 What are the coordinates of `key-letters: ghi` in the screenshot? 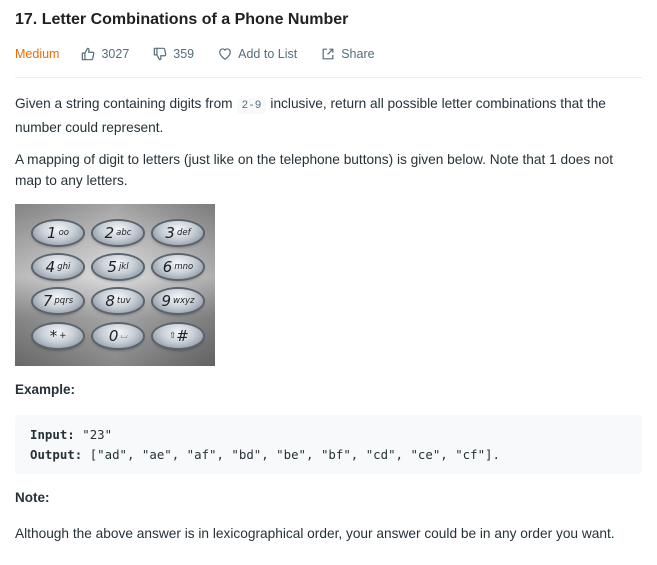 It's located at (64, 267).